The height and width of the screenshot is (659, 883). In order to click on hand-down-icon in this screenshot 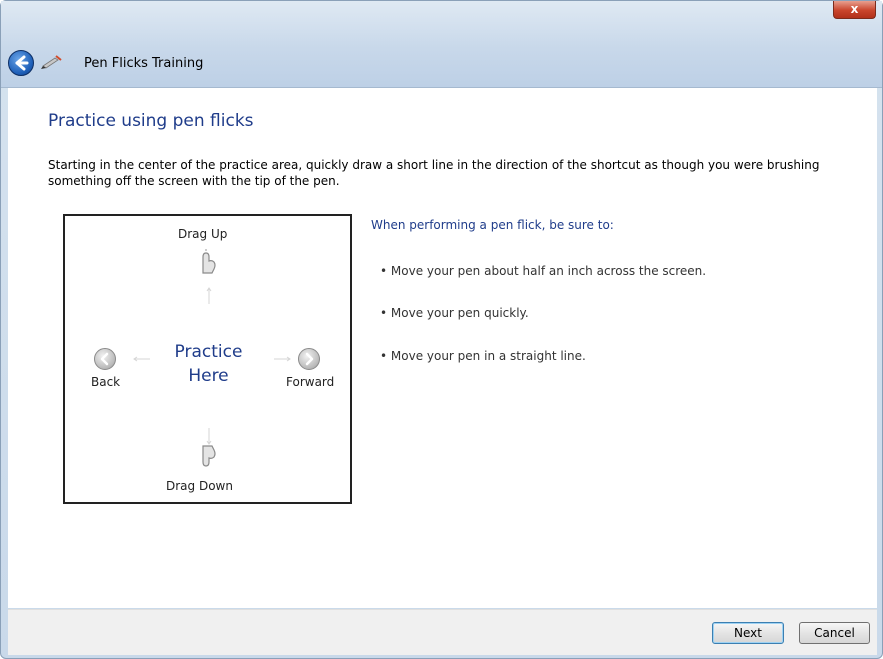, I will do `click(209, 456)`.